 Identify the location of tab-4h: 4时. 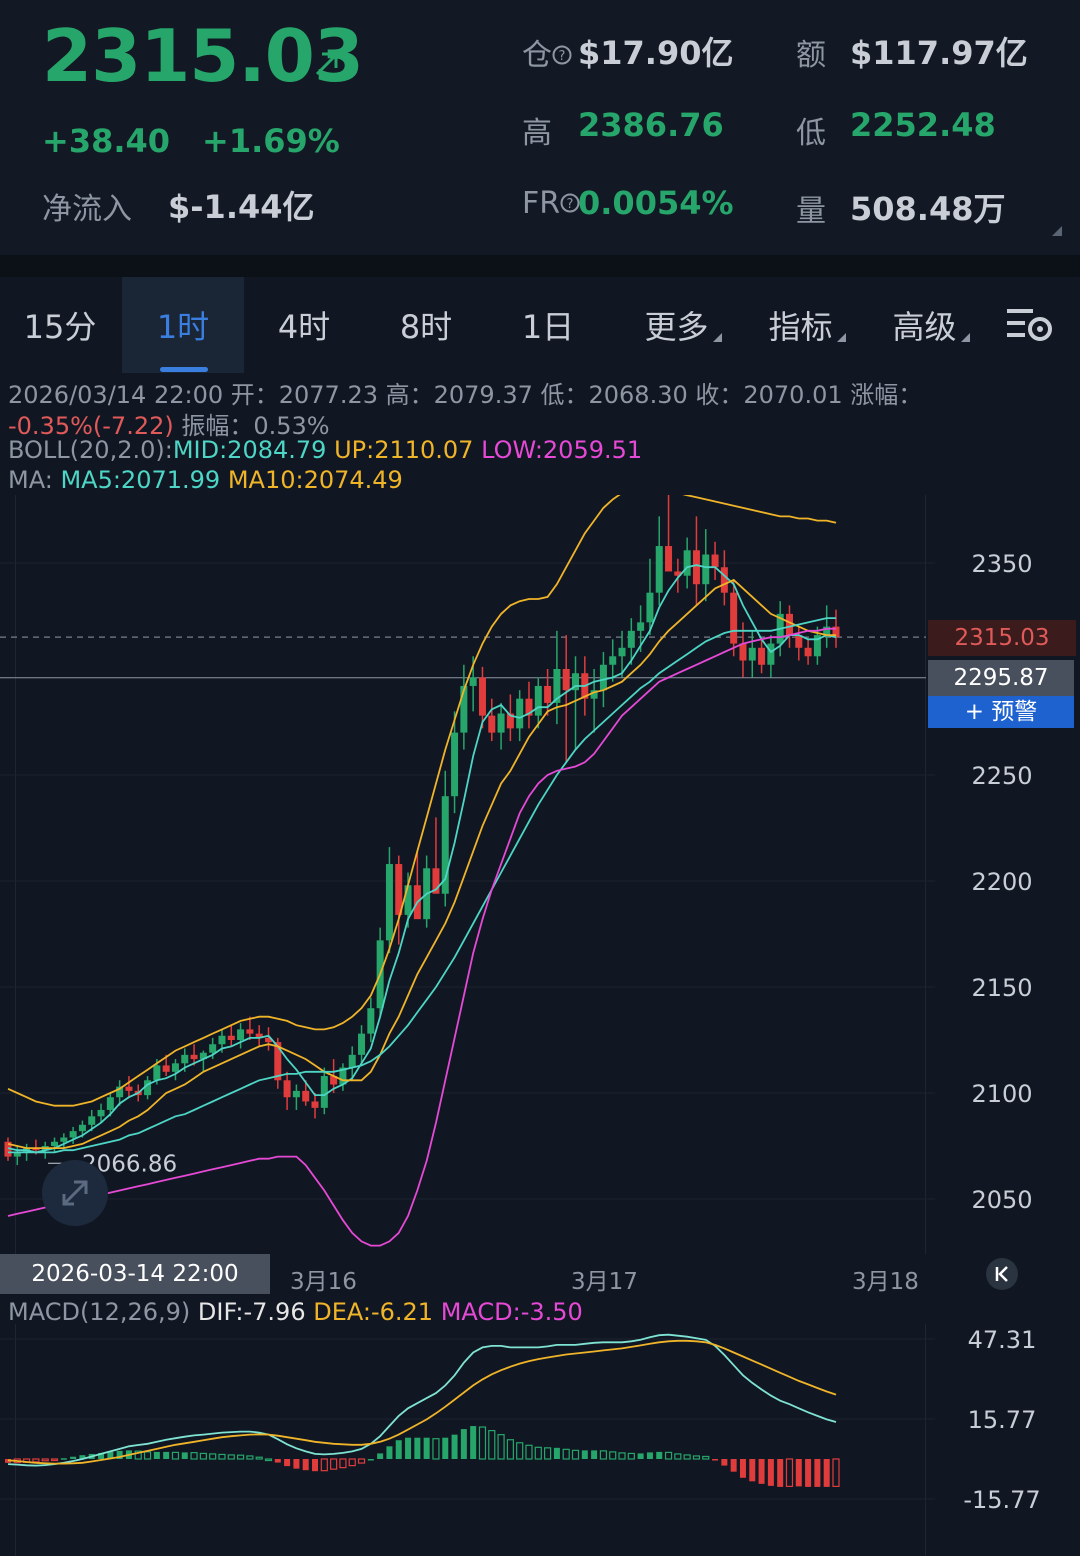
(304, 325).